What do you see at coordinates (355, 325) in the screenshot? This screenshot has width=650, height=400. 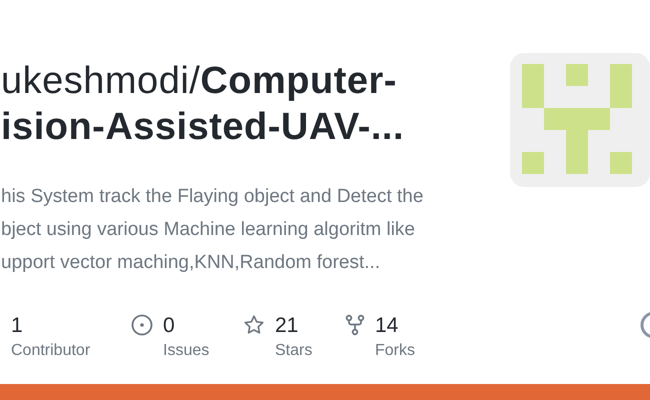 I see `fork-icon` at bounding box center [355, 325].